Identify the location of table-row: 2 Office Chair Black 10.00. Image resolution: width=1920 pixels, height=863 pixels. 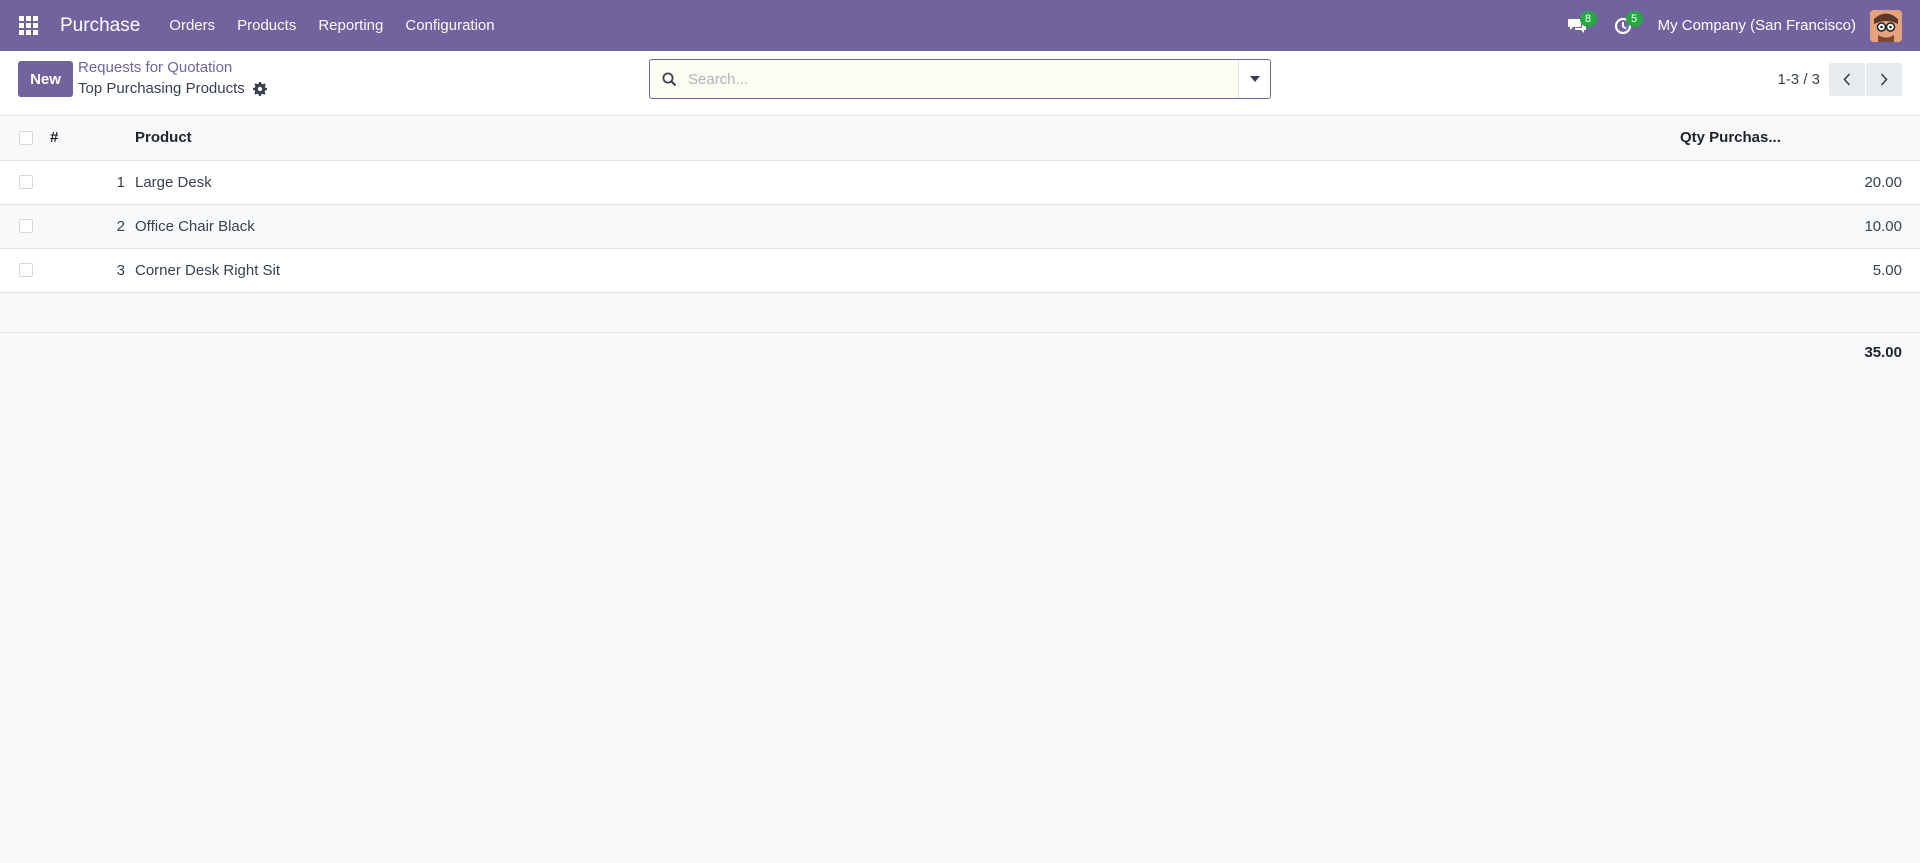
(960, 226).